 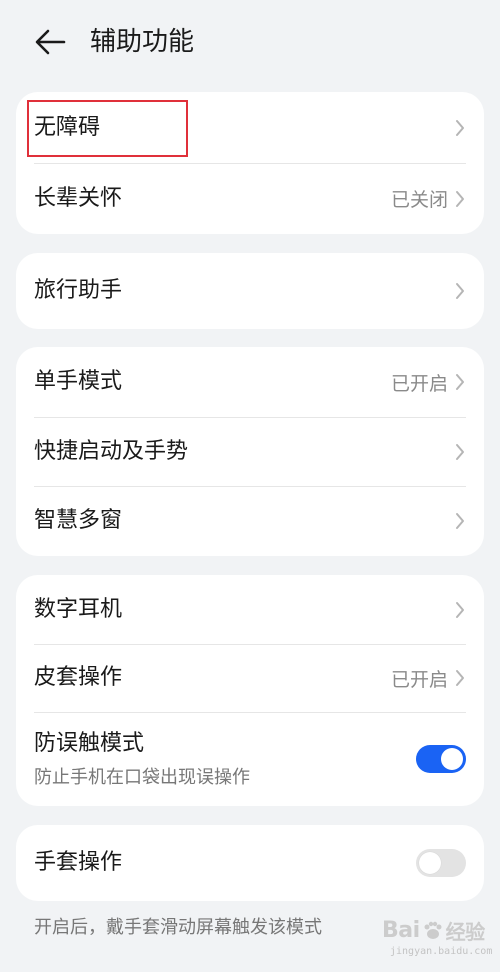 I want to click on row-smart-multiwindow: 智慧多窗, so click(x=250, y=521).